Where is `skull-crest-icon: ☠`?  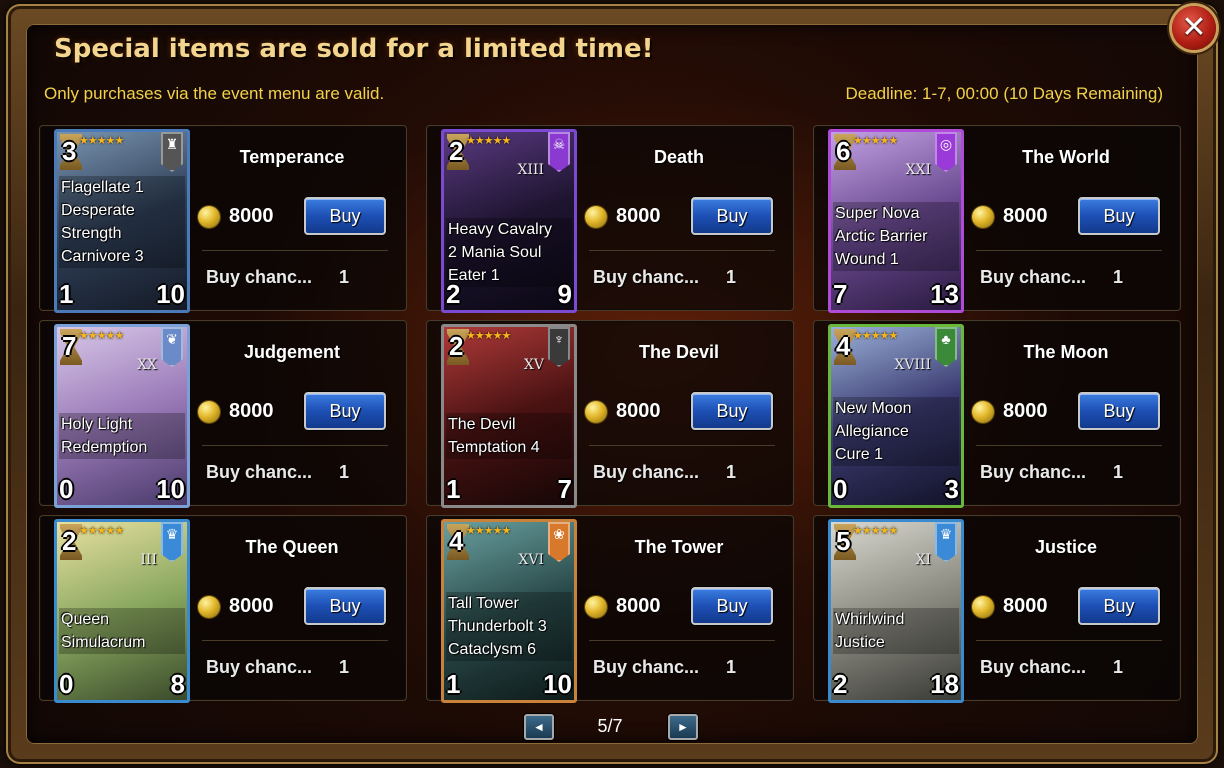
skull-crest-icon: ☠ is located at coordinates (559, 152).